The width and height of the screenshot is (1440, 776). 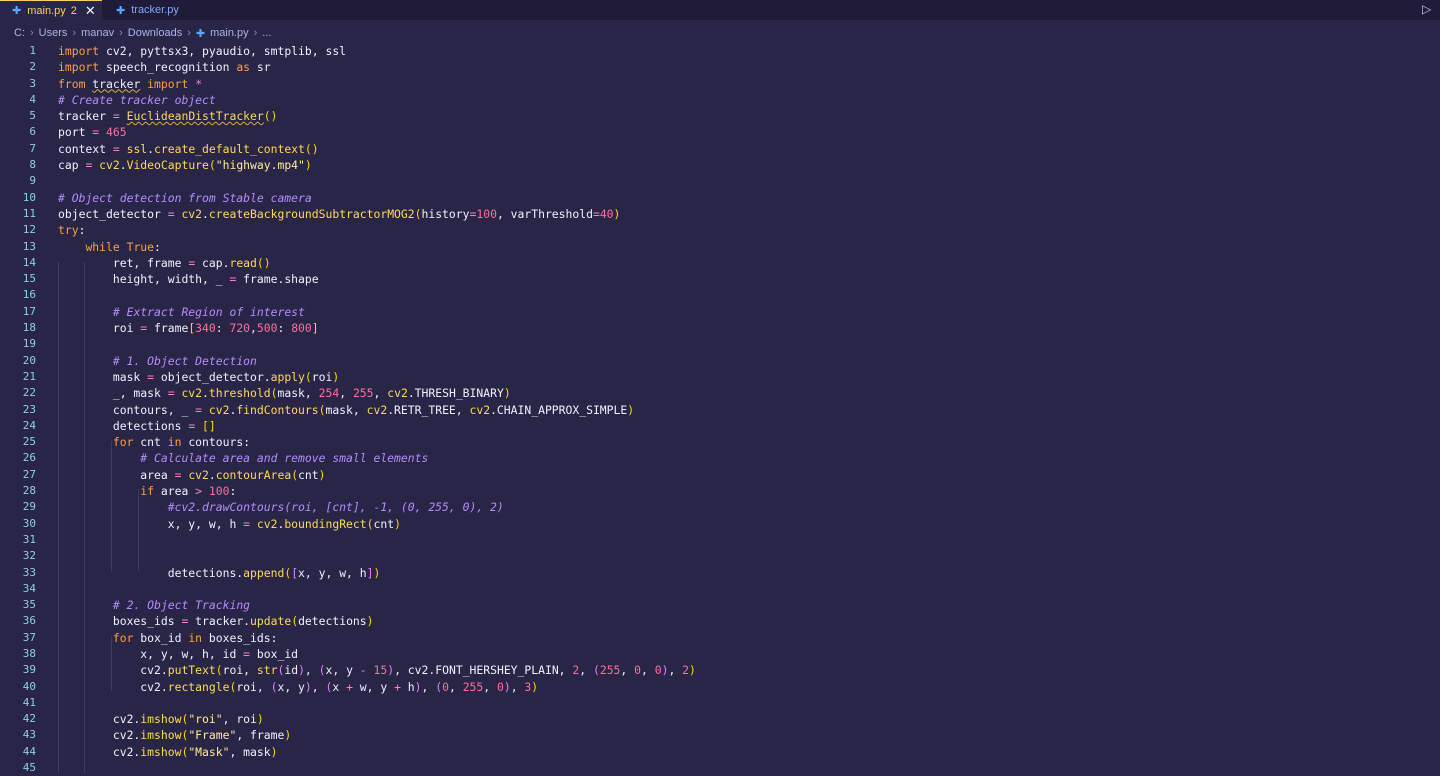 What do you see at coordinates (29, 295) in the screenshot?
I see `line-number: 16` at bounding box center [29, 295].